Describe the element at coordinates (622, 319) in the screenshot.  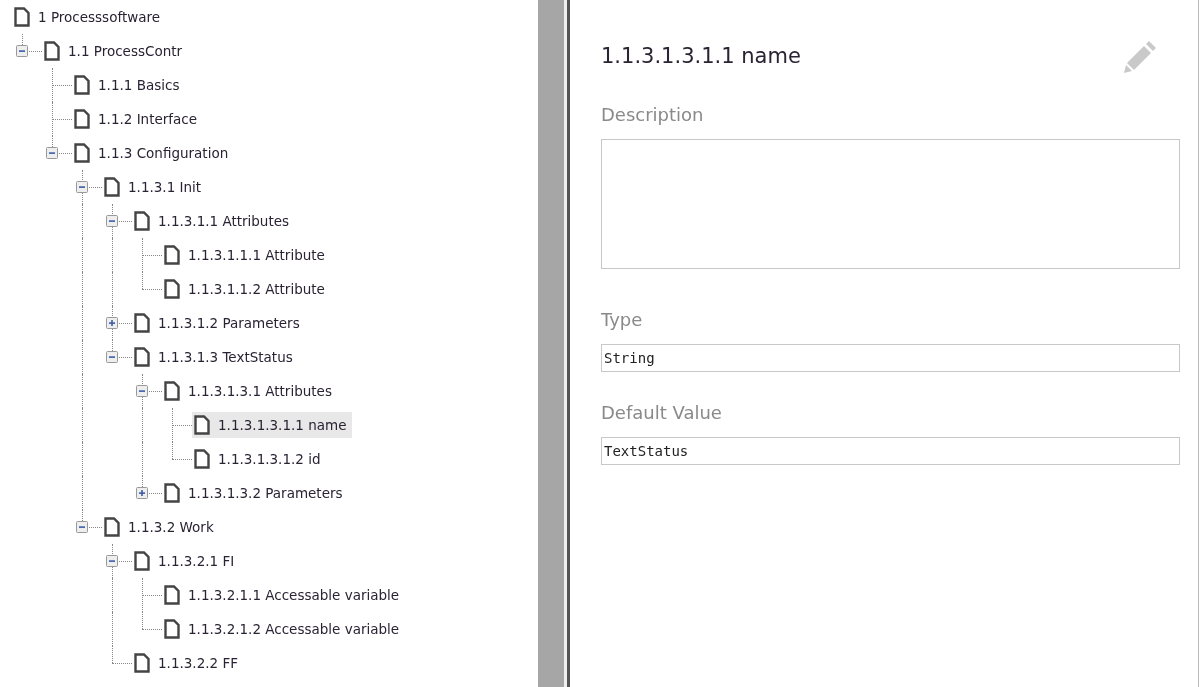
I see `field-label: Type` at that location.